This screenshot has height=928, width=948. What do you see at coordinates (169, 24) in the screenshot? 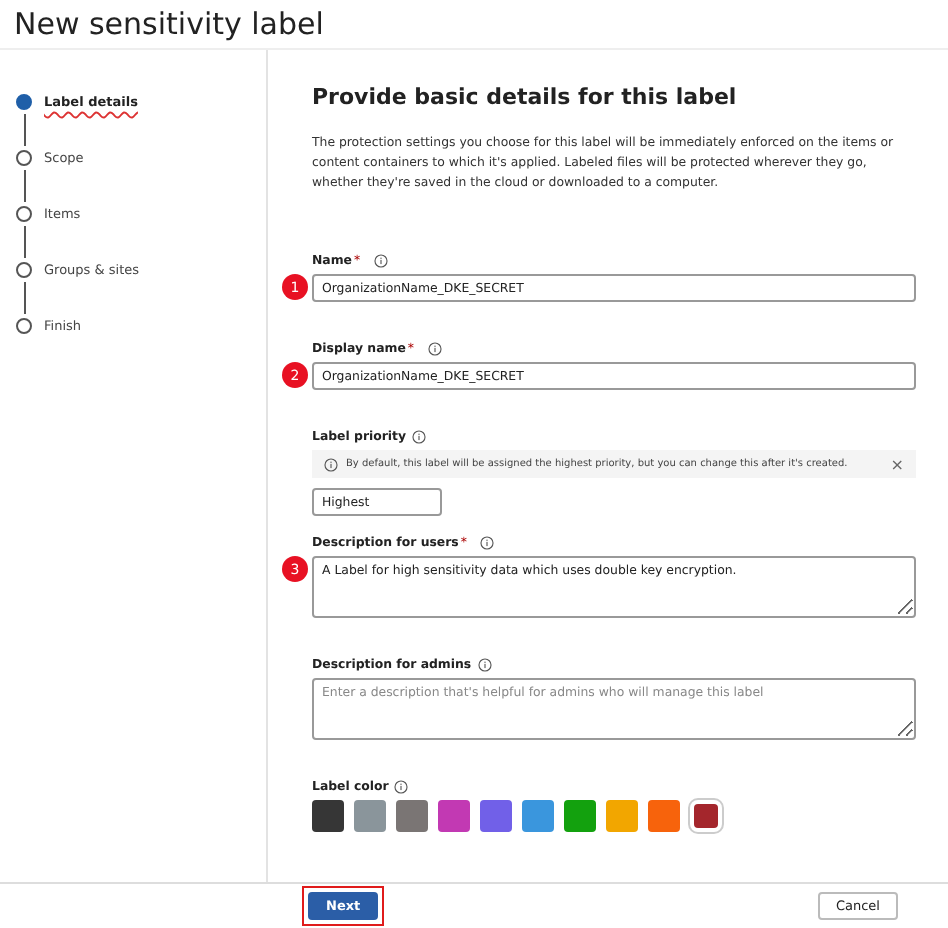
I see `window-title: New sensitivity label` at bounding box center [169, 24].